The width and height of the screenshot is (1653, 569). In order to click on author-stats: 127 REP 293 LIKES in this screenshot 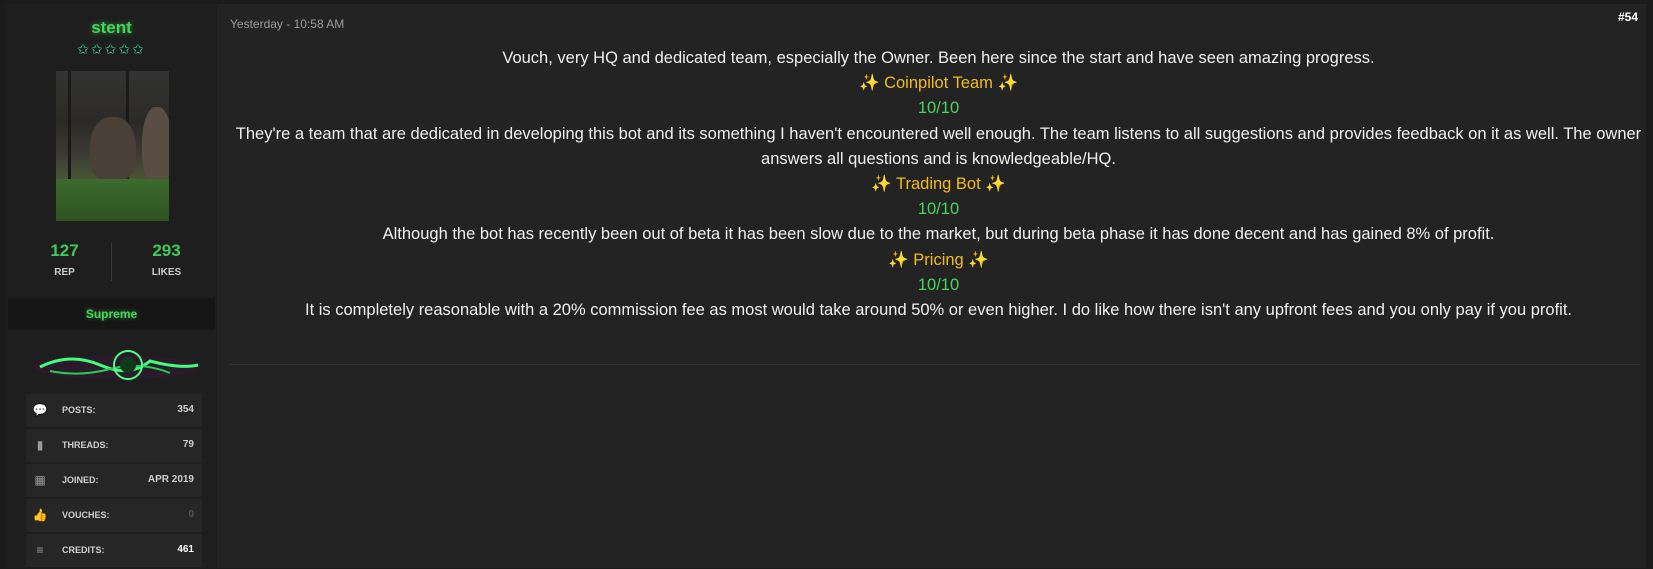, I will do `click(111, 264)`.